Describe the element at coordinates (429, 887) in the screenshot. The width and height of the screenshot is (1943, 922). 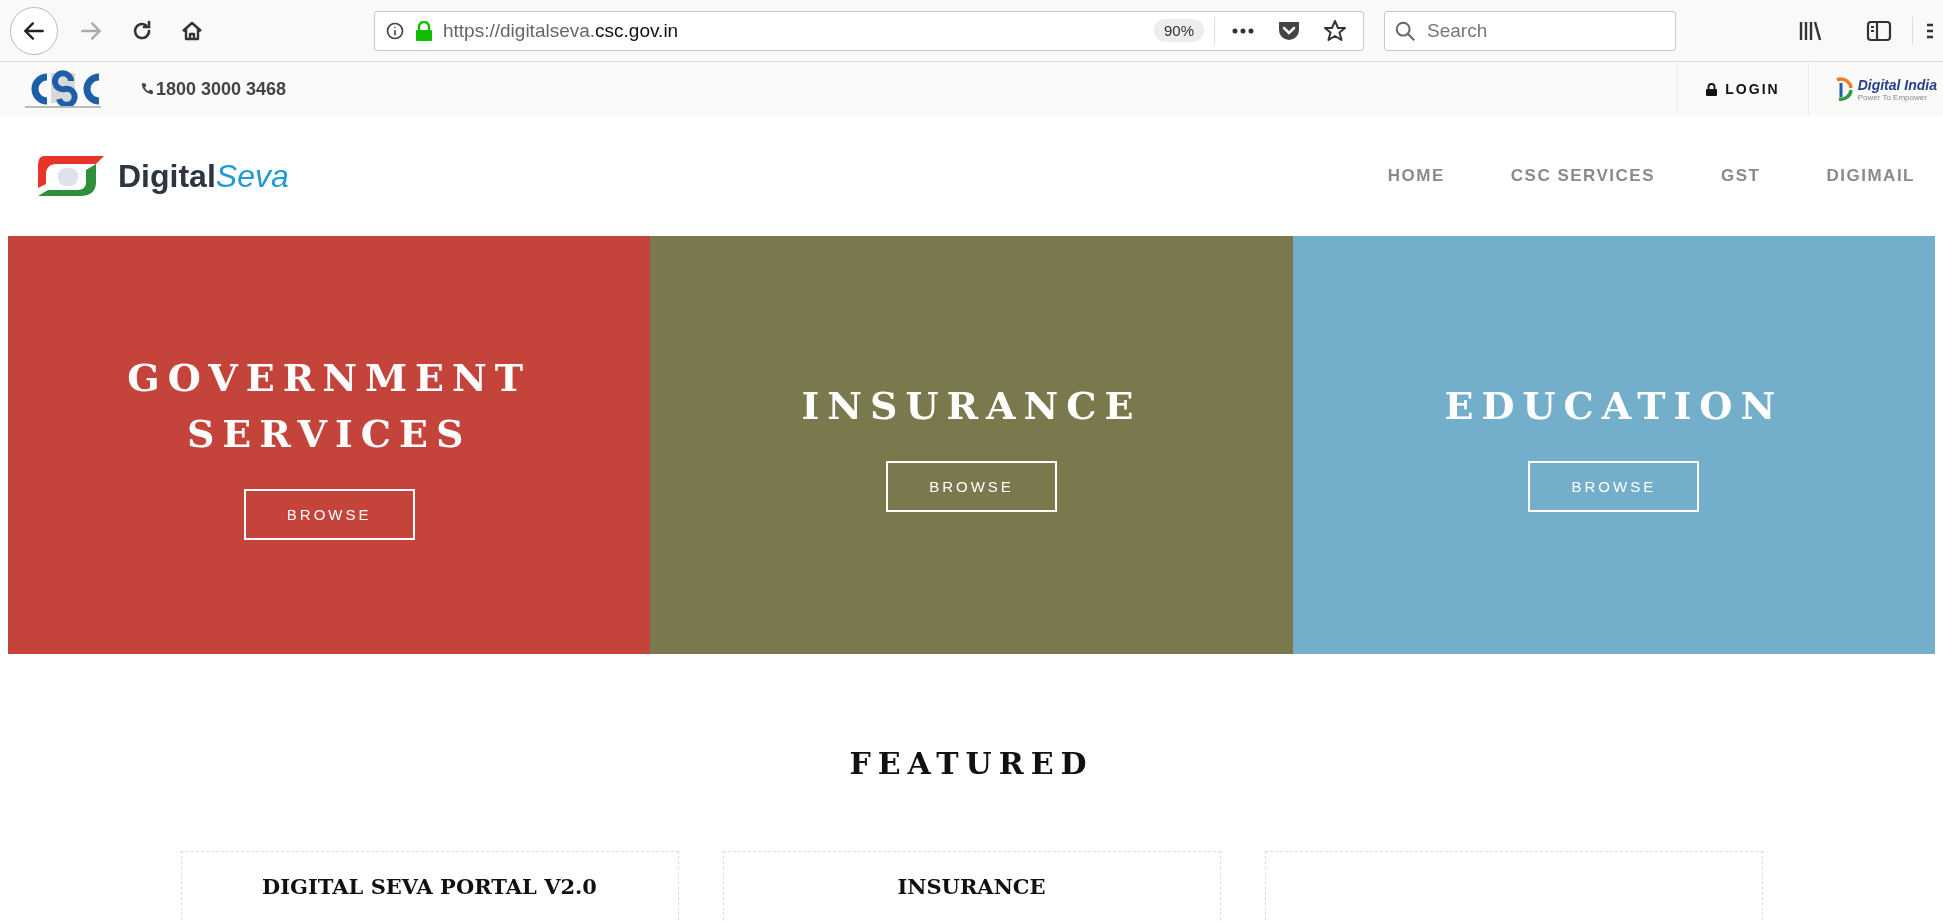
I see `card-title: DIGITAL SEVA PORTAL V2.0` at that location.